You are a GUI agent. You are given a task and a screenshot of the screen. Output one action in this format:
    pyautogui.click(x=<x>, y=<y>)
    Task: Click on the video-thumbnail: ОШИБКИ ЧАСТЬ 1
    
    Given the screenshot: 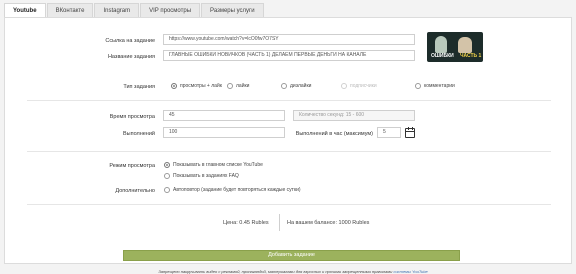 What is the action you would take?
    pyautogui.click(x=455, y=47)
    